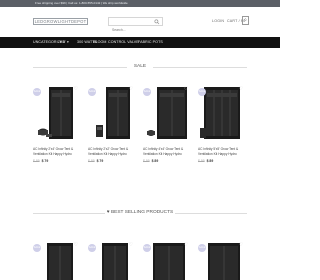  What do you see at coordinates (157, 22) in the screenshot?
I see `search-icon` at bounding box center [157, 22].